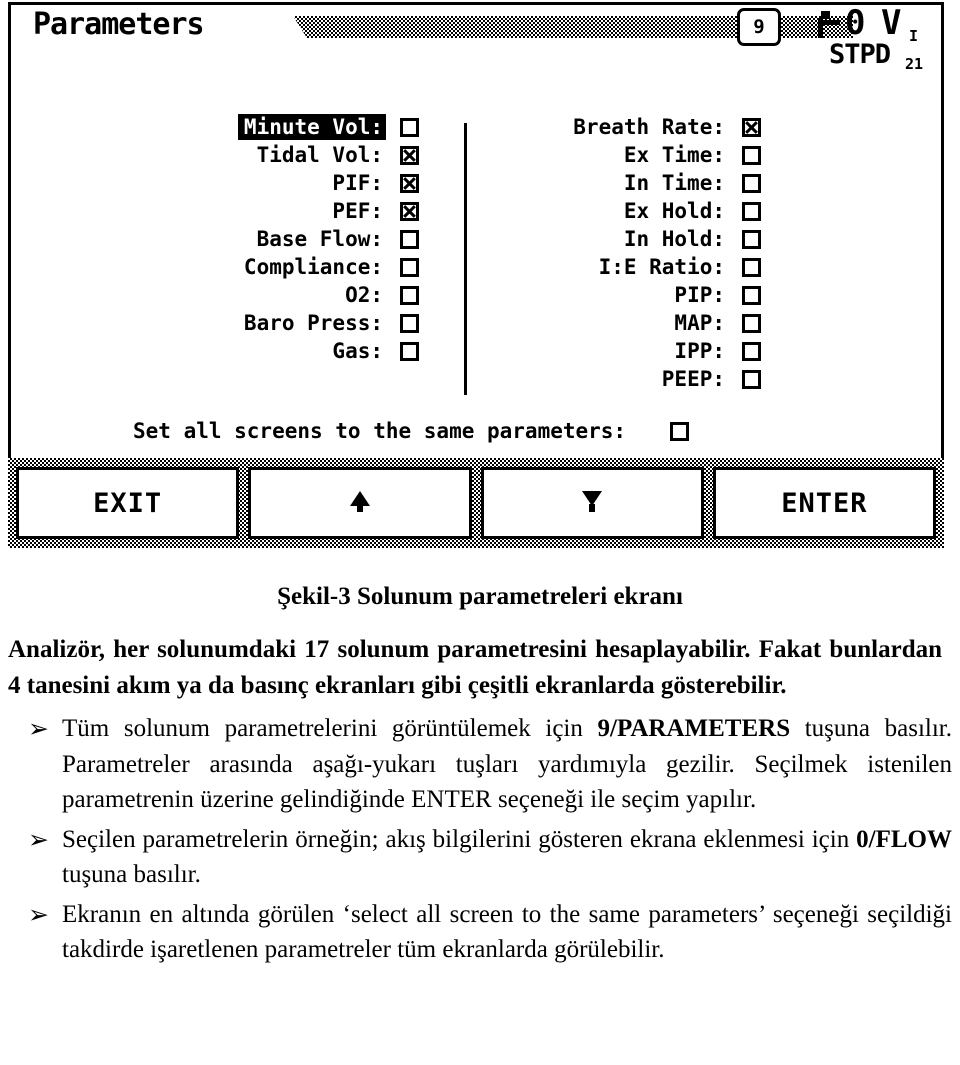 The height and width of the screenshot is (1065, 960). I want to click on parameter-row: IPP:, so click(626, 351).